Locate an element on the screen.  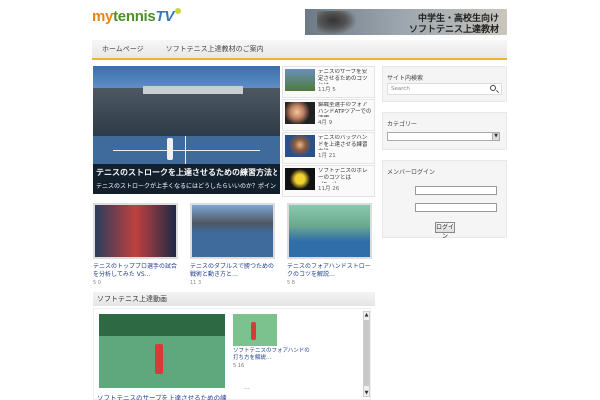
section-header: ソフトテニス上達動画 is located at coordinates (234, 299).